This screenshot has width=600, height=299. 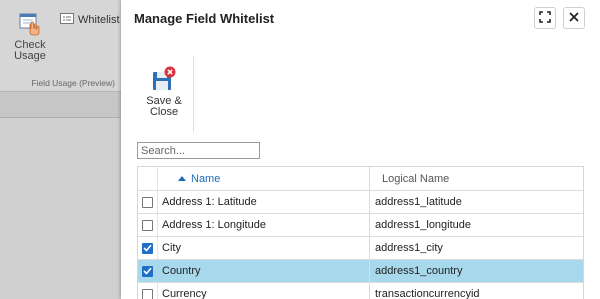 I want to click on whitelist-button: Whitelist, so click(x=90, y=20).